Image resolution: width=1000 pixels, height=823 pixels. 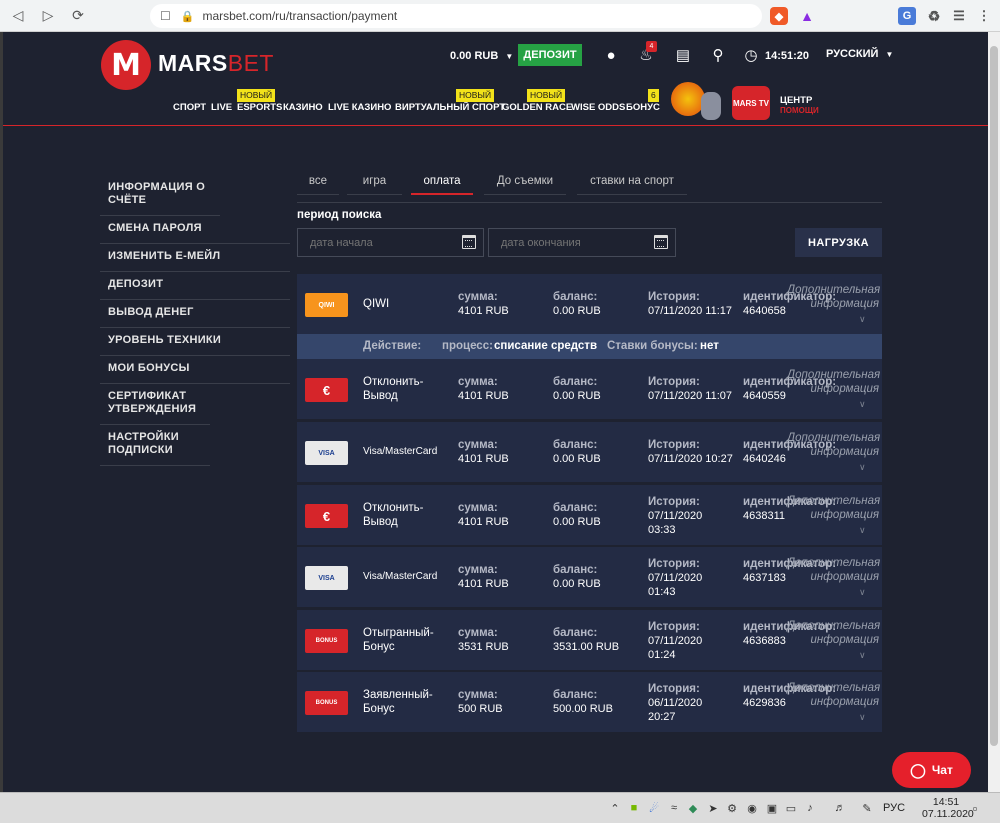 What do you see at coordinates (318, 181) in the screenshot?
I see `tab-all: все` at bounding box center [318, 181].